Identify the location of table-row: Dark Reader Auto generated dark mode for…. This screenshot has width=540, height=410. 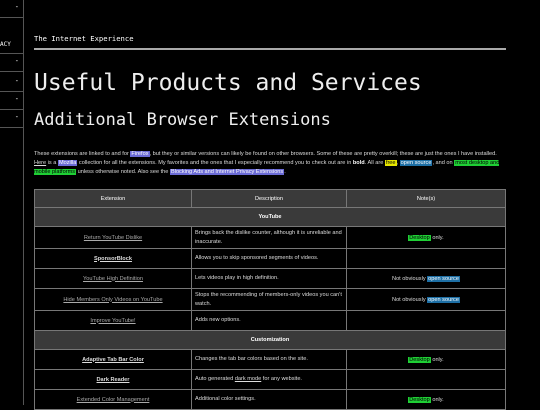
(270, 379).